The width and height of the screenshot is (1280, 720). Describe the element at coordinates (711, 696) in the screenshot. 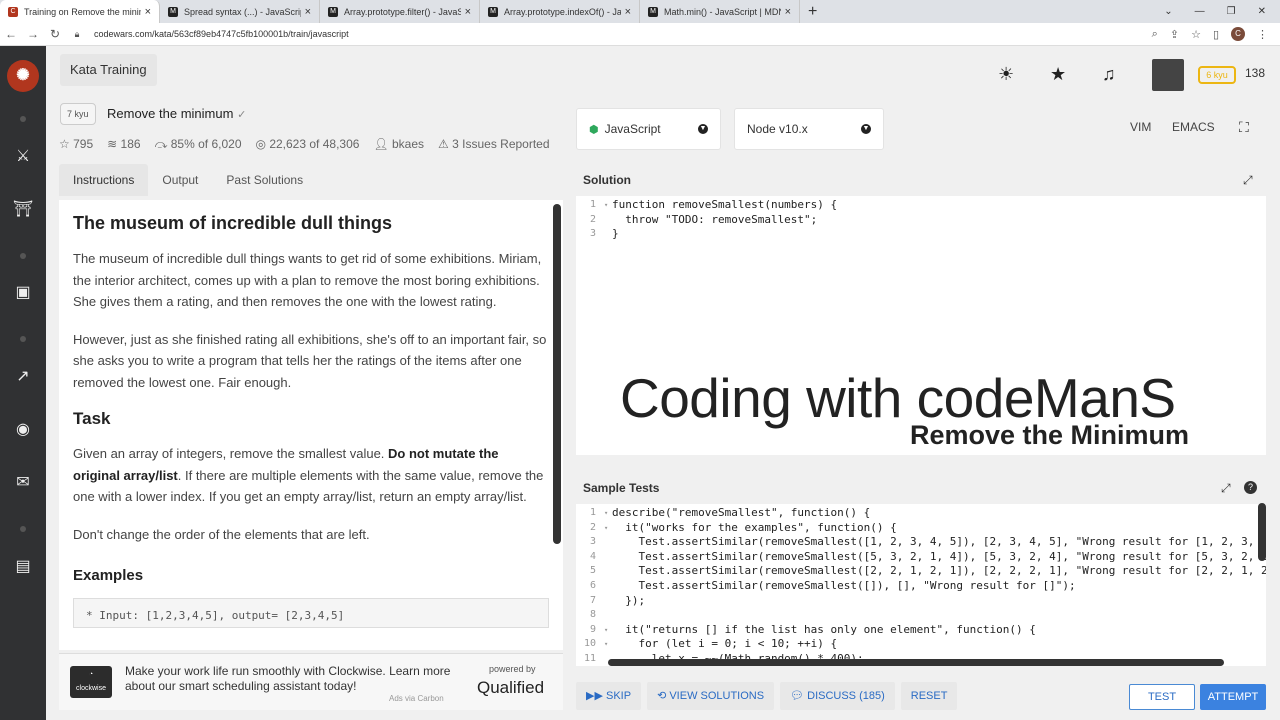

I see `view-solutions-button: ⟲ VIEW SOLUTIONS` at that location.